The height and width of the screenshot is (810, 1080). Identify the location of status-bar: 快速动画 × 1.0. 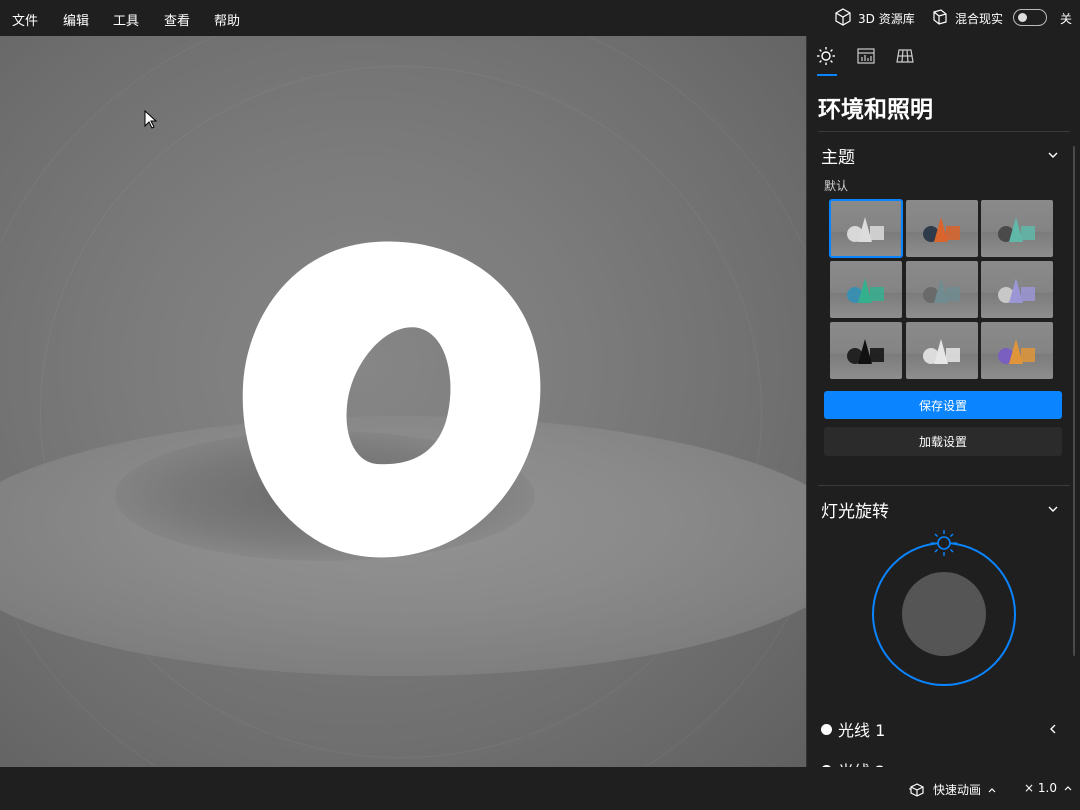
(540, 788).